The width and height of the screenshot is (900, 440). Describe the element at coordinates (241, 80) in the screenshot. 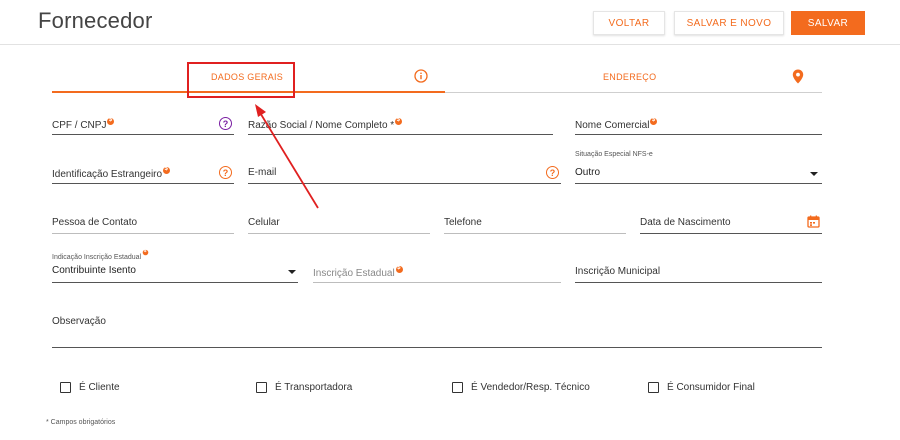

I see `annotation-highlight-box` at that location.